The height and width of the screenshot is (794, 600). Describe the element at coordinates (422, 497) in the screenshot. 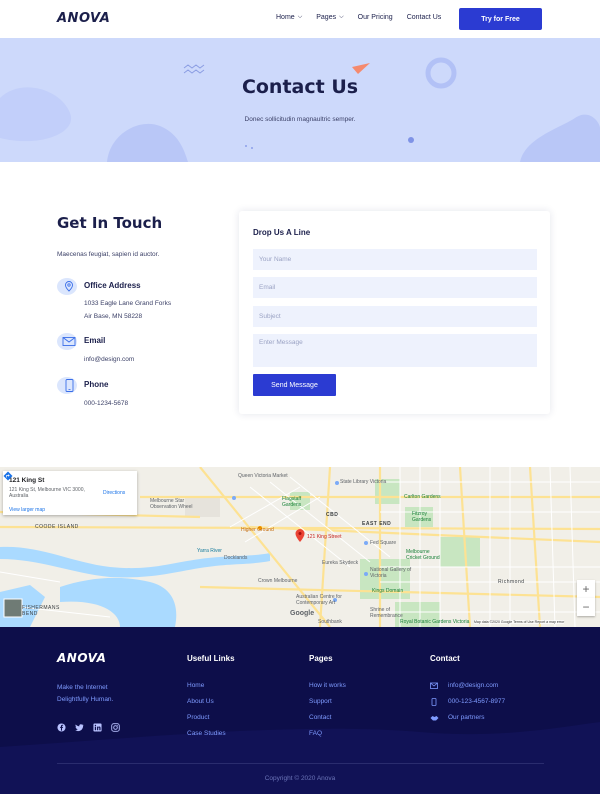

I see `map-label-carlton-gardens: Carlton Gardens` at that location.